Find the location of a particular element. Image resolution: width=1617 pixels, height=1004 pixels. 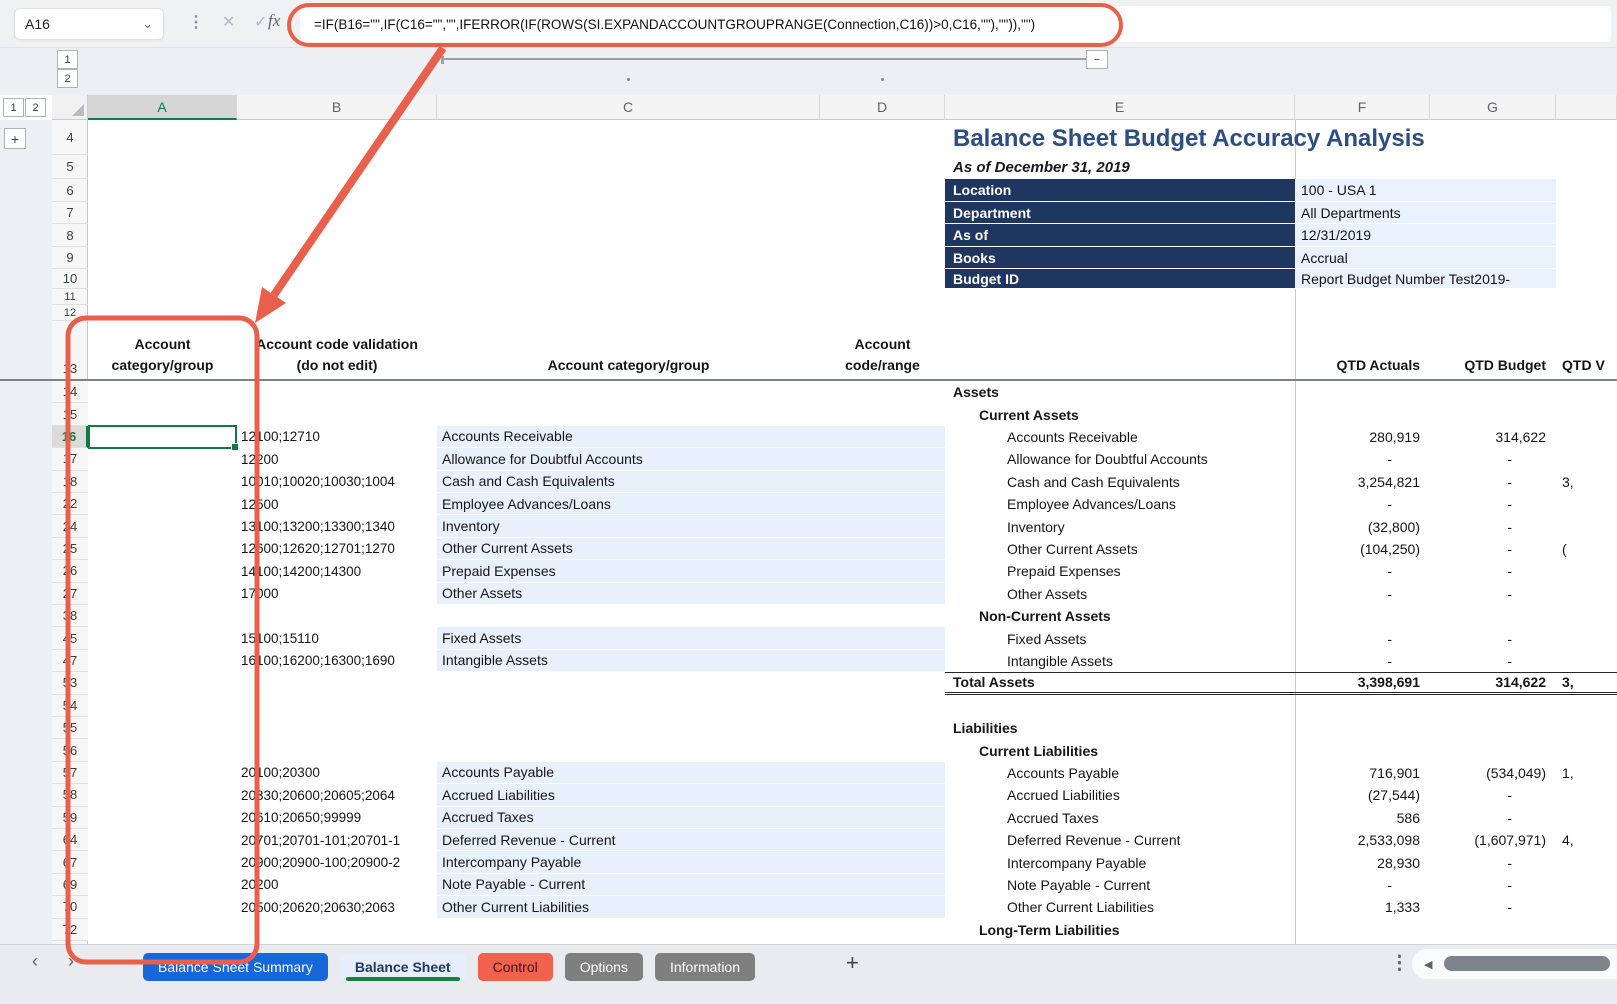

cell-G70: - is located at coordinates (1493, 907).